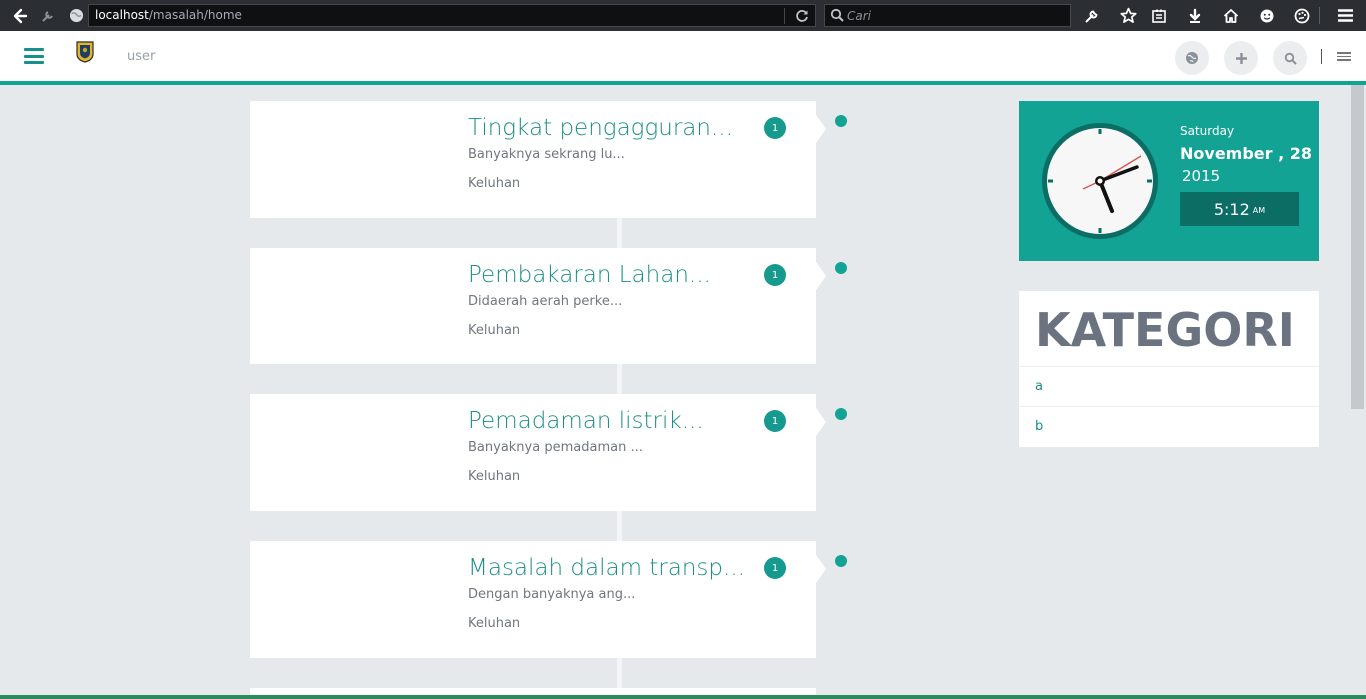  I want to click on browser-search-input, so click(952, 15).